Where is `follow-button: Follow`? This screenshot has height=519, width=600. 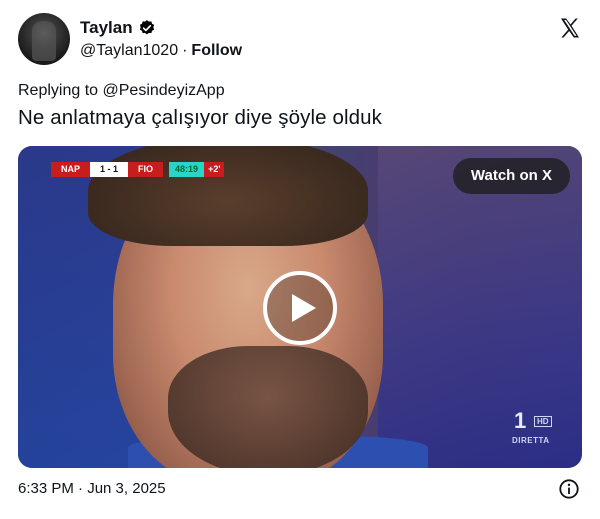 follow-button: Follow is located at coordinates (216, 51).